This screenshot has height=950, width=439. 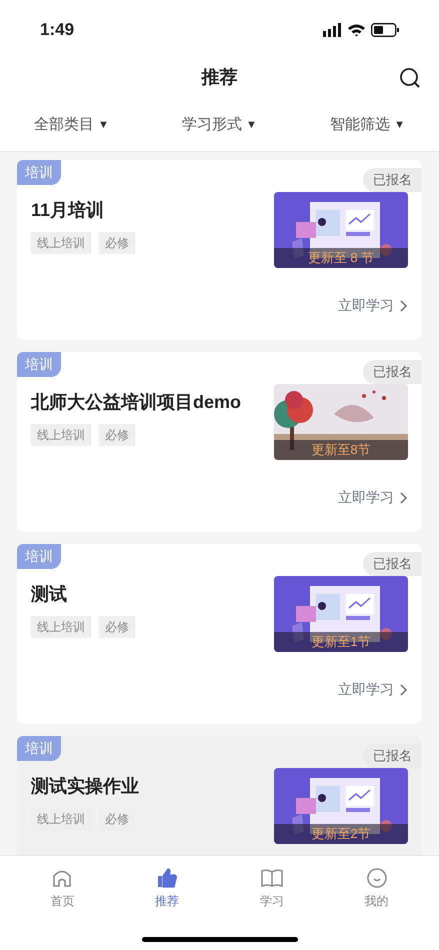 What do you see at coordinates (219, 125) in the screenshot?
I see `filter-dropdown: 学习形式 ▼` at bounding box center [219, 125].